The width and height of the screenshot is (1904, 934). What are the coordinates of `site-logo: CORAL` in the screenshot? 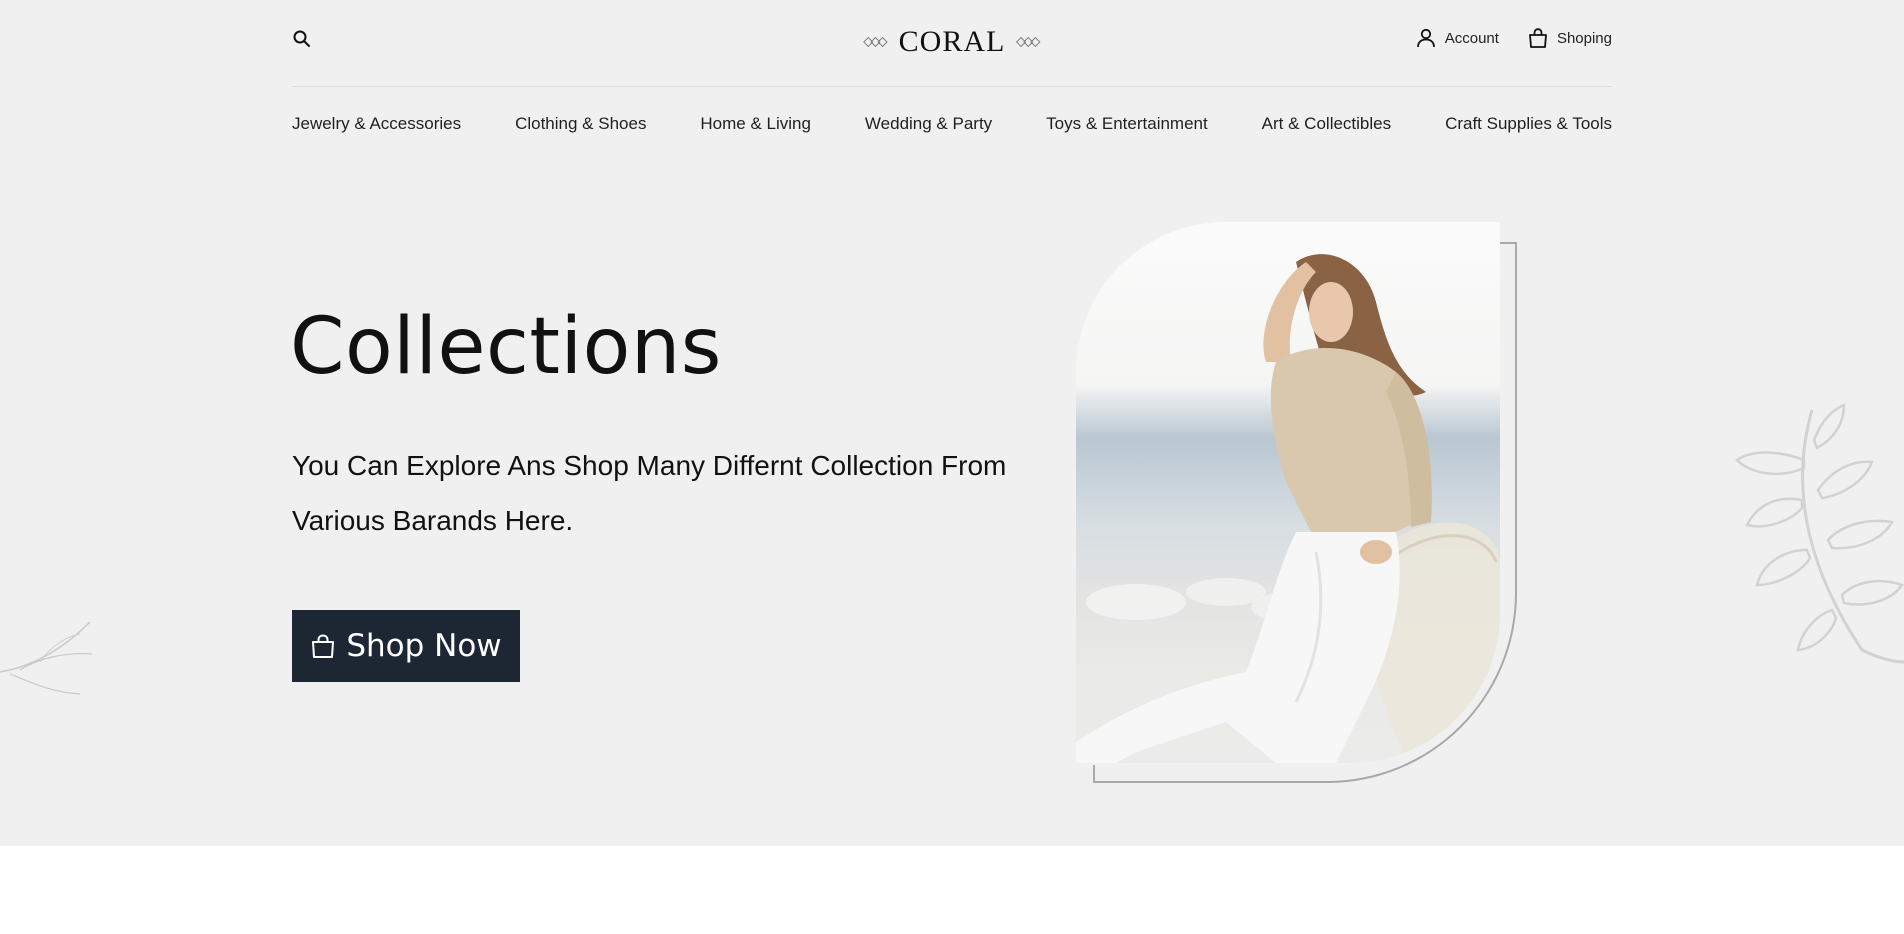 It's located at (952, 42).